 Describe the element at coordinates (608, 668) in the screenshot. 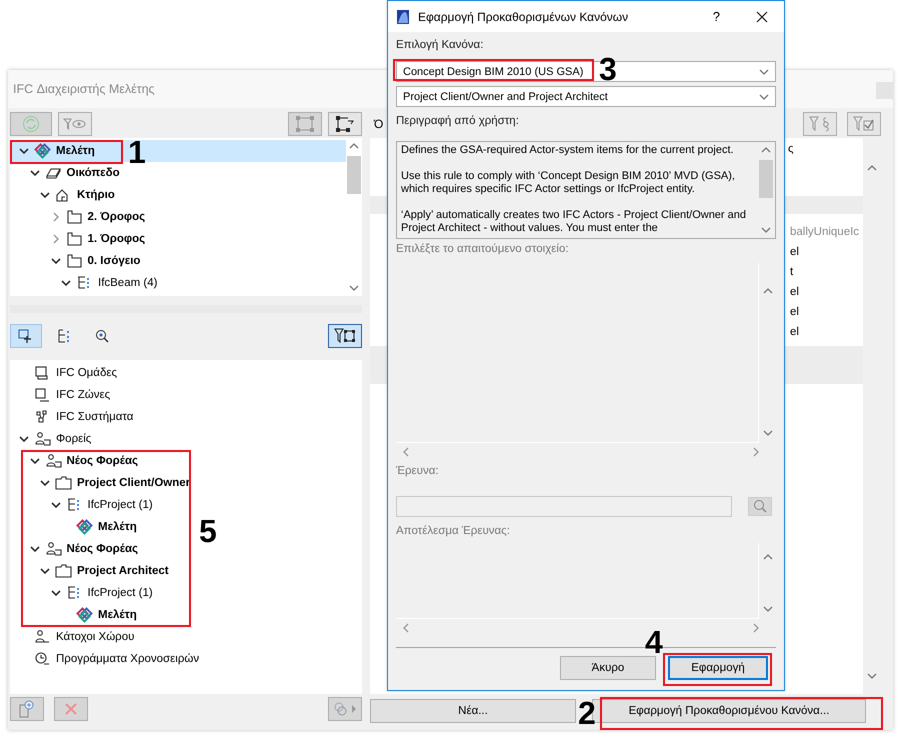

I see `cancel-button: Άκυρο` at that location.